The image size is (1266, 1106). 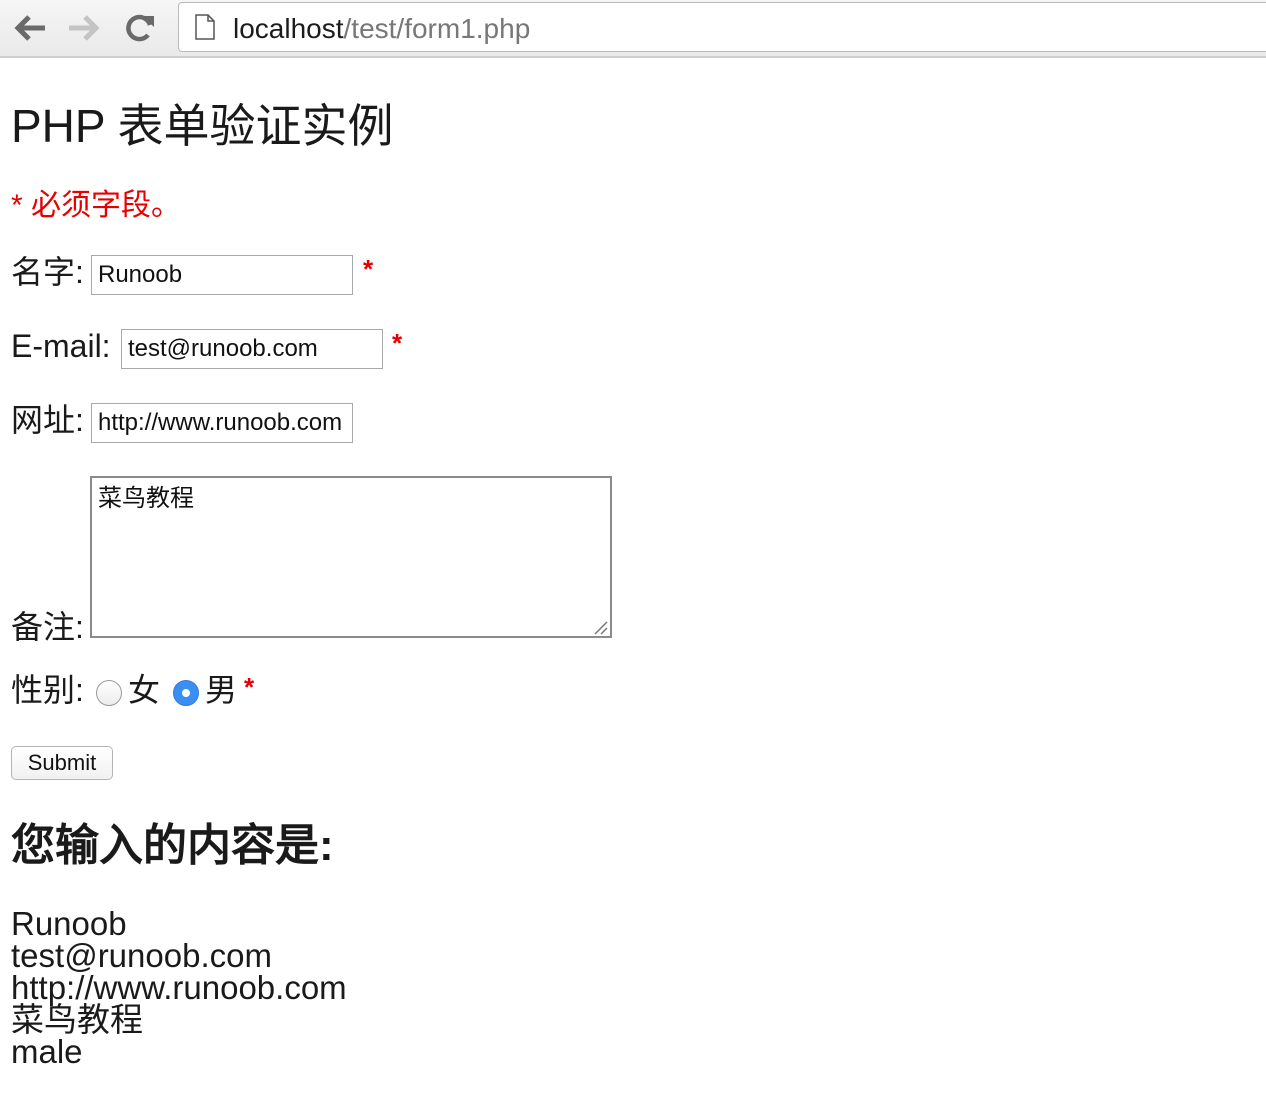 I want to click on resize-grip-icon, so click(x=600, y=627).